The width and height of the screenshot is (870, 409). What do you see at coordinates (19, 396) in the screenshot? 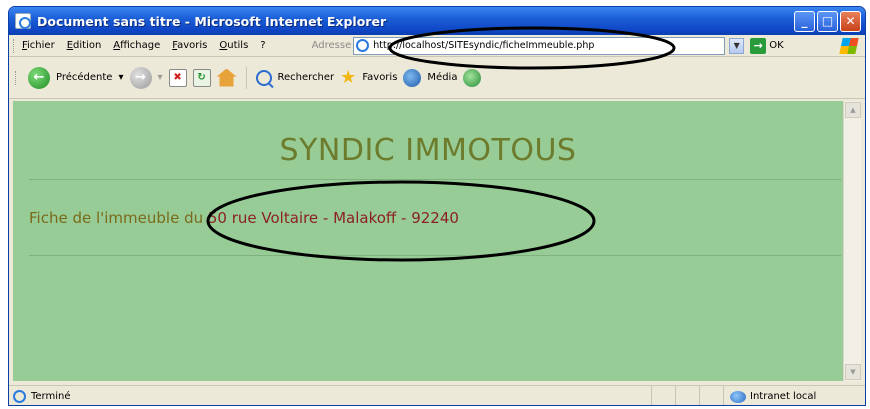
I see `status-page-icon` at bounding box center [19, 396].